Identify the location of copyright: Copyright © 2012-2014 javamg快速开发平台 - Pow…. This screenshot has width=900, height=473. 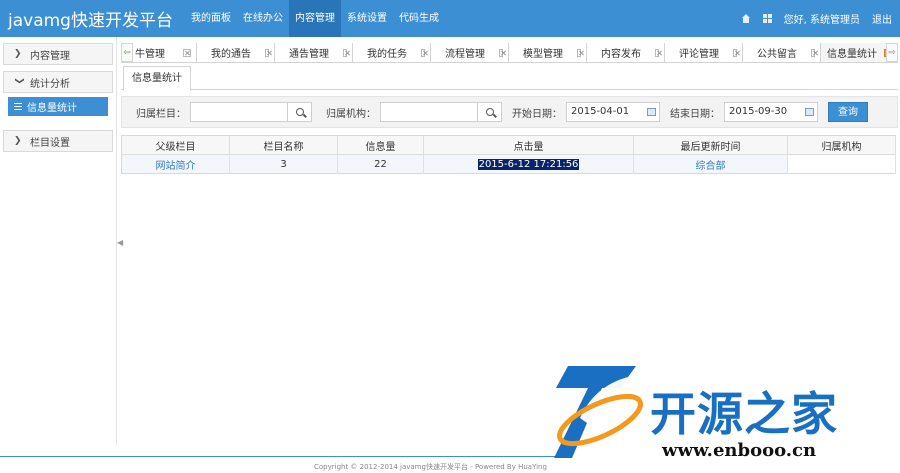
(430, 467).